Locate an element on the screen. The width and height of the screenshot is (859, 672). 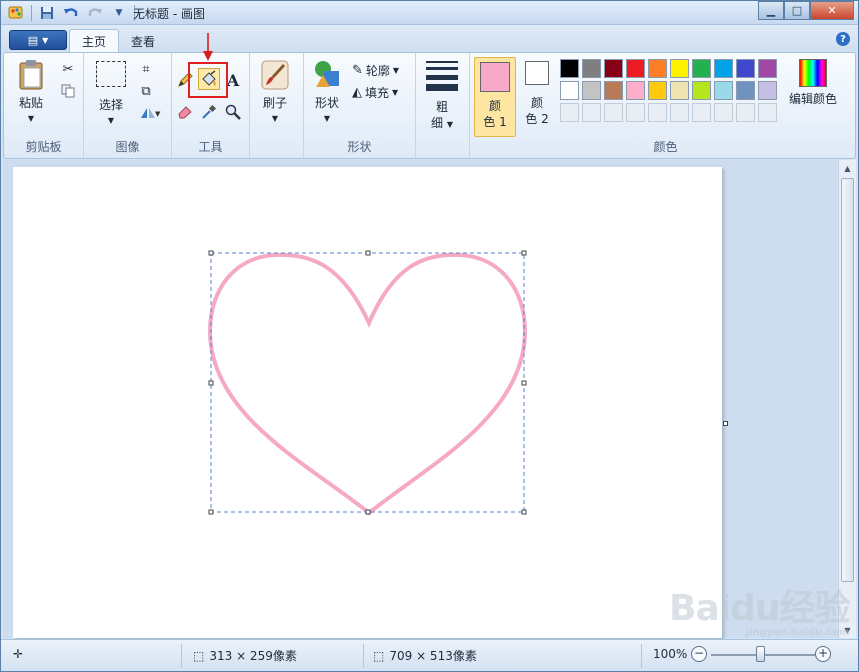
select-button: 选择 ▼ is located at coordinates (111, 95).